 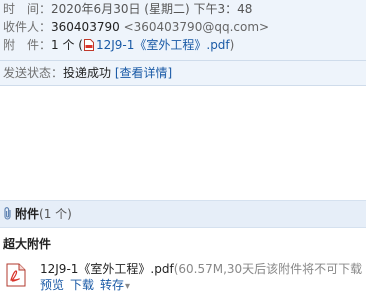 What do you see at coordinates (67, 45) in the screenshot?
I see `attachment-count: 1 个 (` at bounding box center [67, 45].